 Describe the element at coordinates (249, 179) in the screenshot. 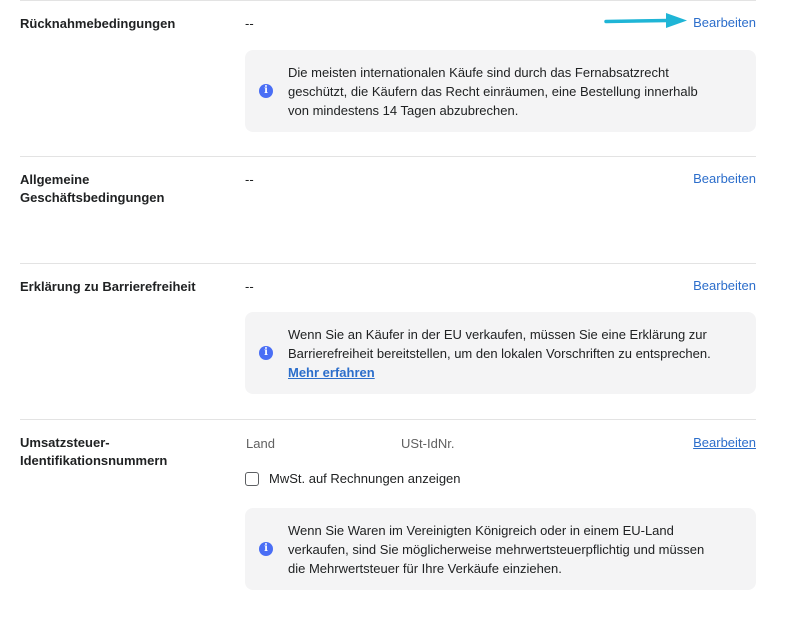

I see `terms-value: --` at that location.